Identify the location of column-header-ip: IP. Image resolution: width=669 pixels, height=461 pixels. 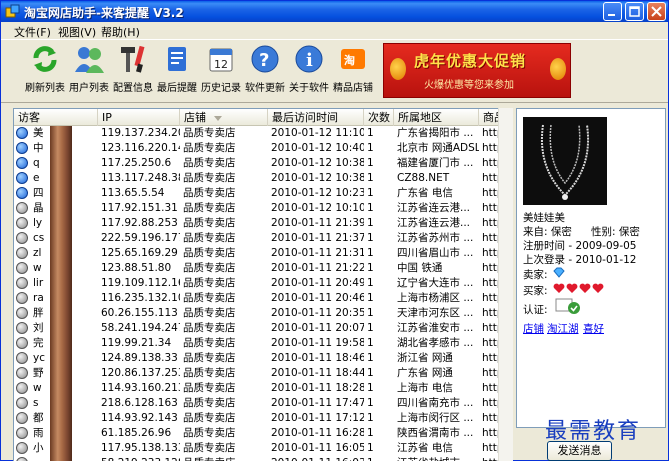
(139, 117).